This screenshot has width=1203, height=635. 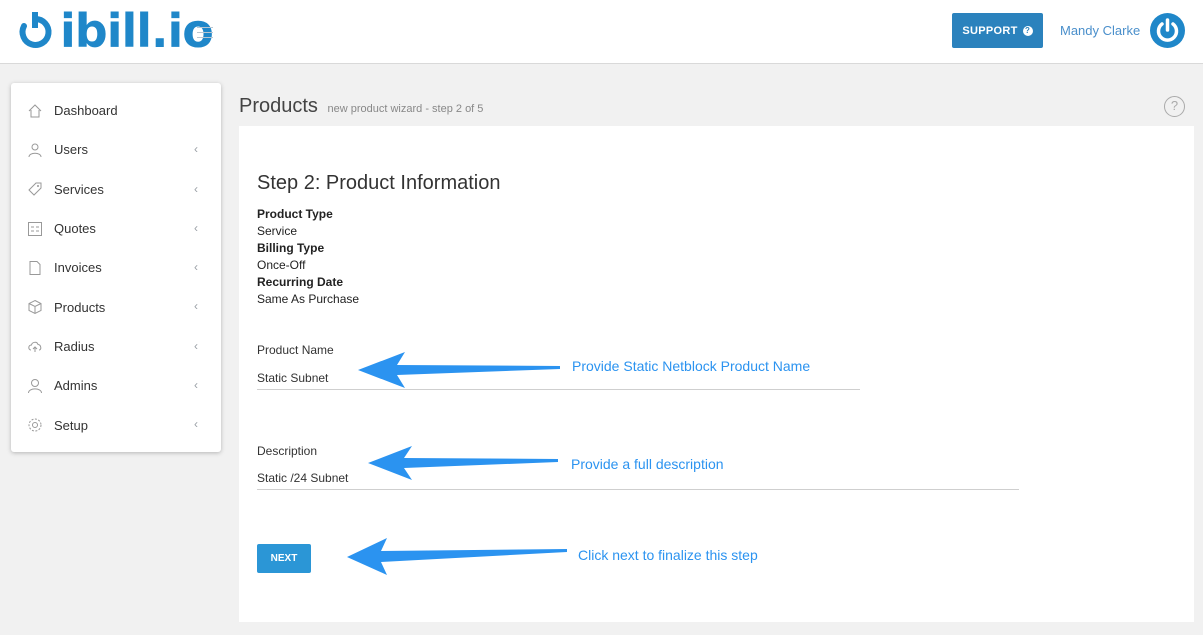 I want to click on user-name: Mandy Clarke, so click(x=1100, y=30).